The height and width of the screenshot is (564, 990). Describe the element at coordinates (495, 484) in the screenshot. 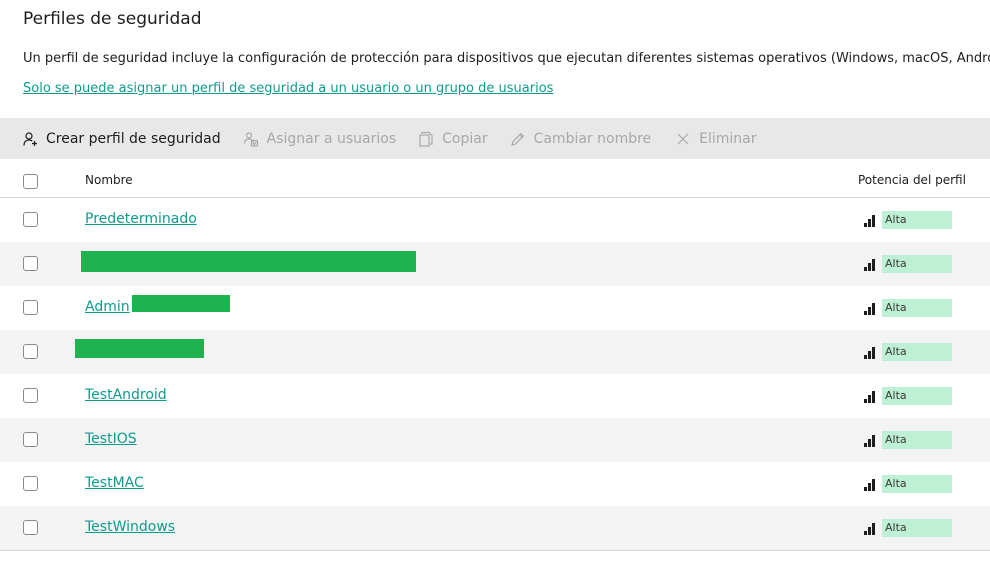

I see `table-row: TestMAC Alta` at that location.